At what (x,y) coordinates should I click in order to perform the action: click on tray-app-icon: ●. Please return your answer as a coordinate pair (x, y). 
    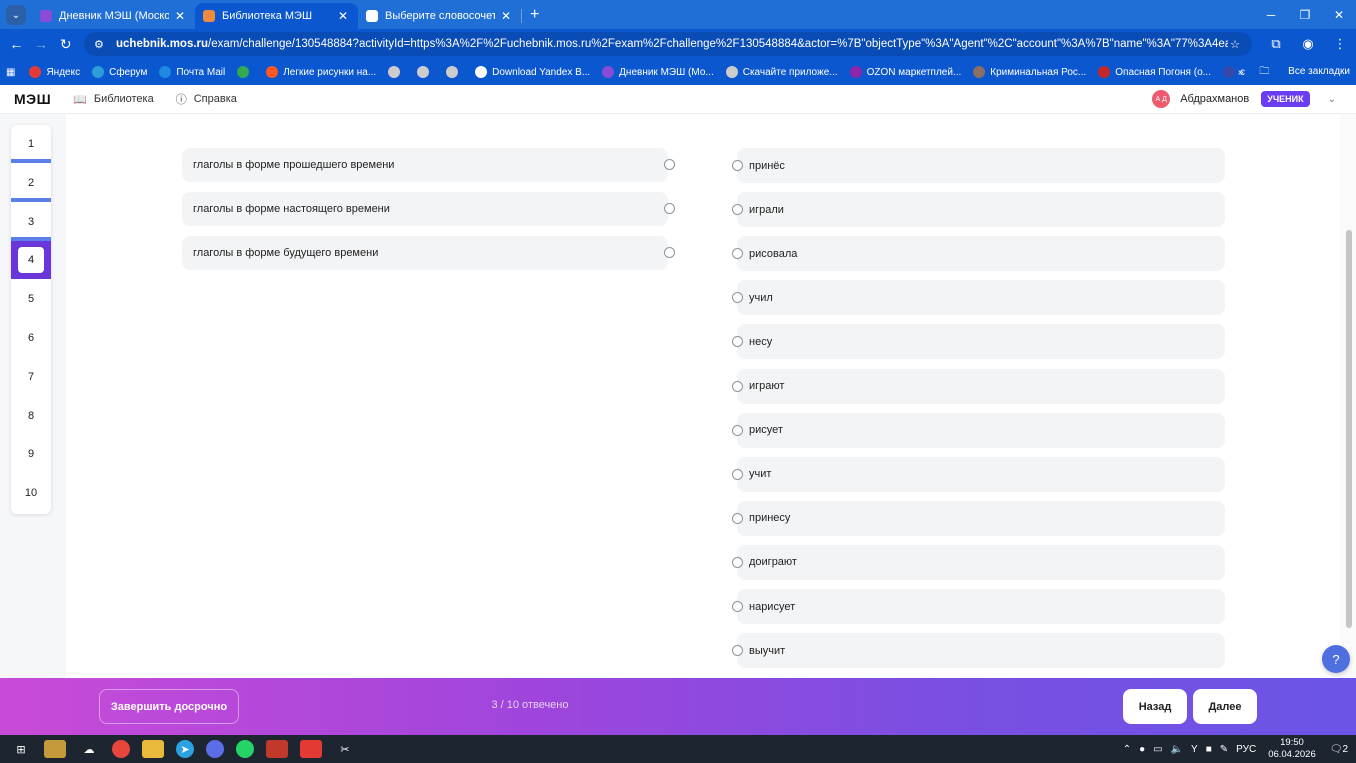
    Looking at the image, I should click on (1142, 749).